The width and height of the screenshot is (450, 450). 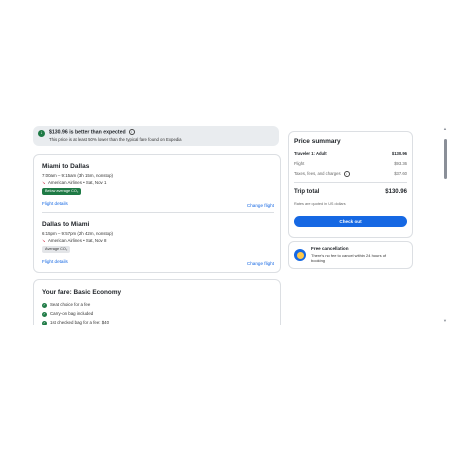 I want to click on trip-total-value: $130.96, so click(x=396, y=192).